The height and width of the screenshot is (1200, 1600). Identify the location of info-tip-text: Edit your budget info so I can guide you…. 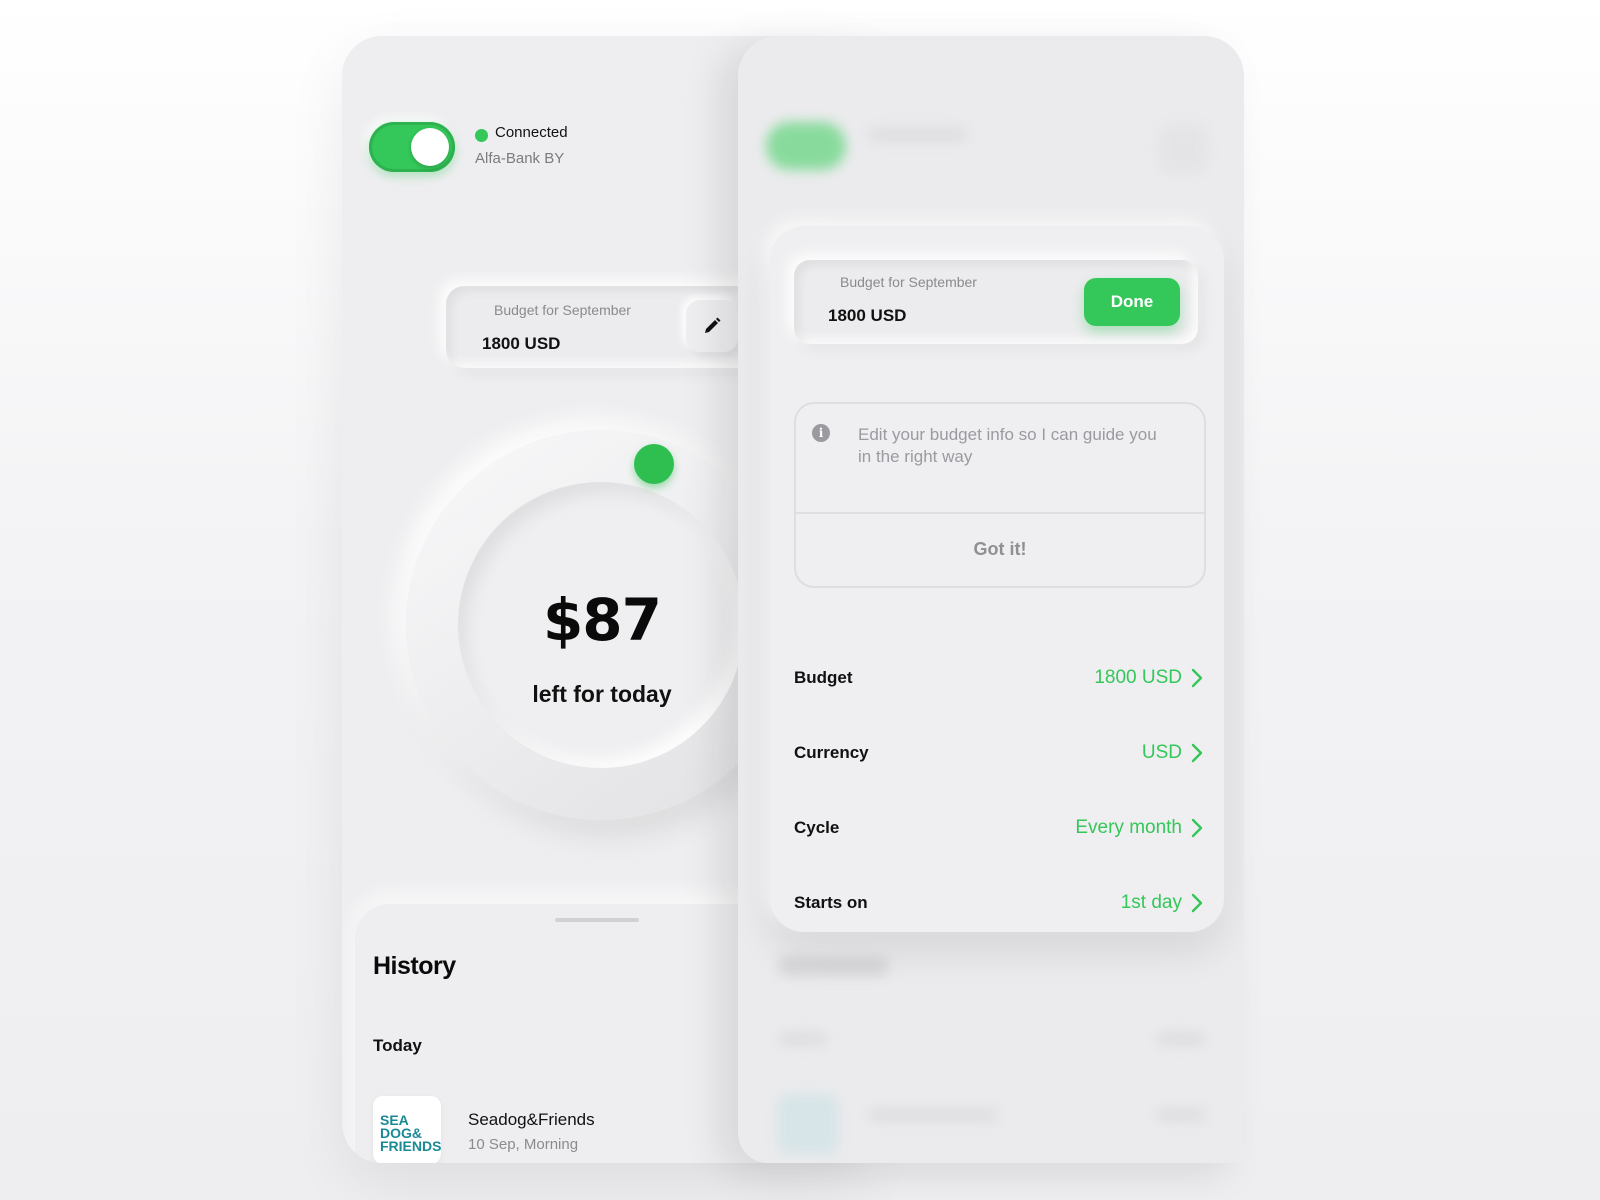
(1007, 445).